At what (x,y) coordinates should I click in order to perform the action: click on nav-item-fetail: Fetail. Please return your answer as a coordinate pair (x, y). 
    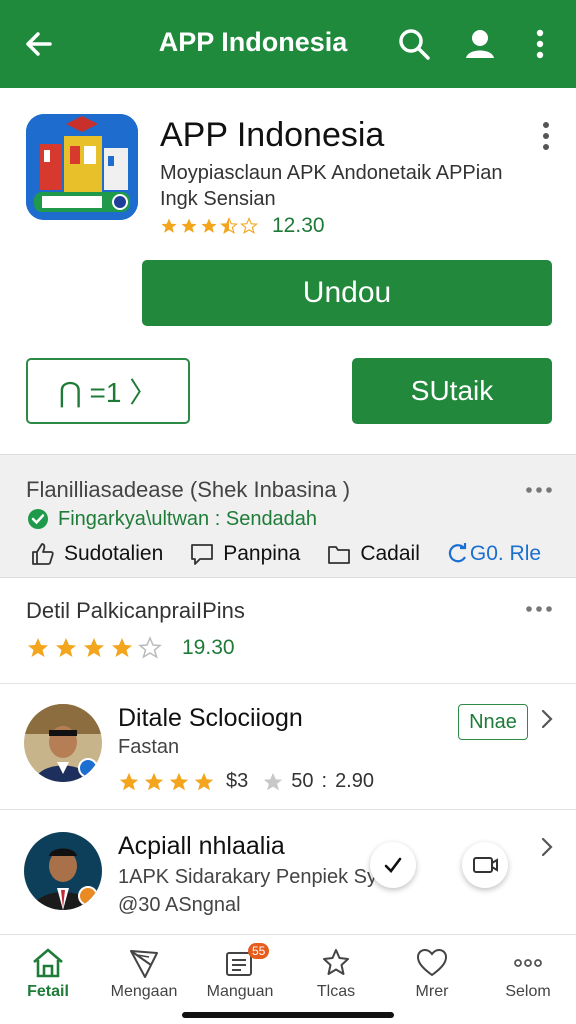
    Looking at the image, I should click on (48, 979).